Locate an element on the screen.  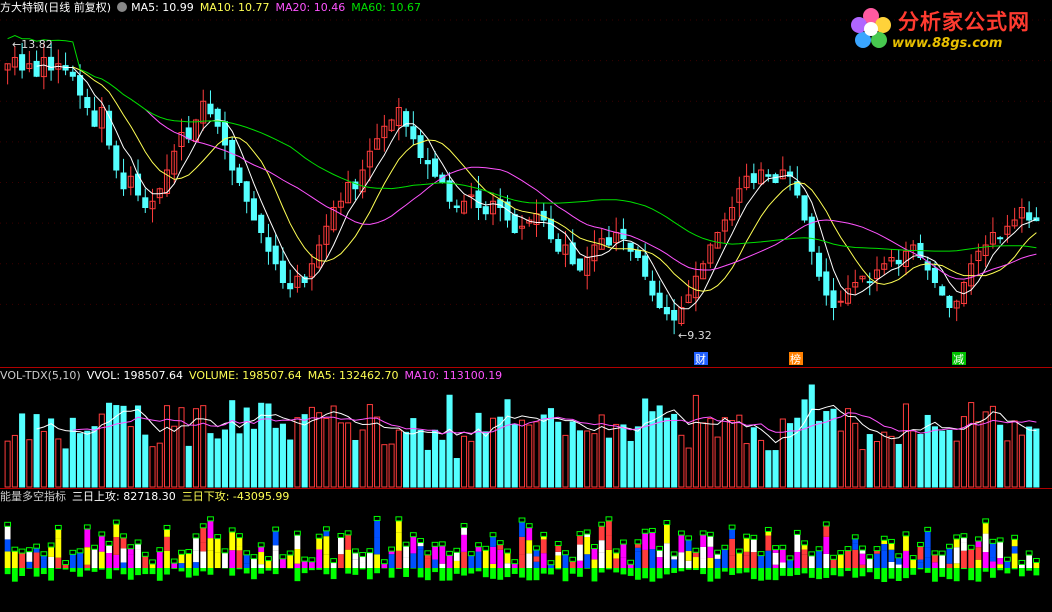
circle-dropdown-icon is located at coordinates (122, 7).